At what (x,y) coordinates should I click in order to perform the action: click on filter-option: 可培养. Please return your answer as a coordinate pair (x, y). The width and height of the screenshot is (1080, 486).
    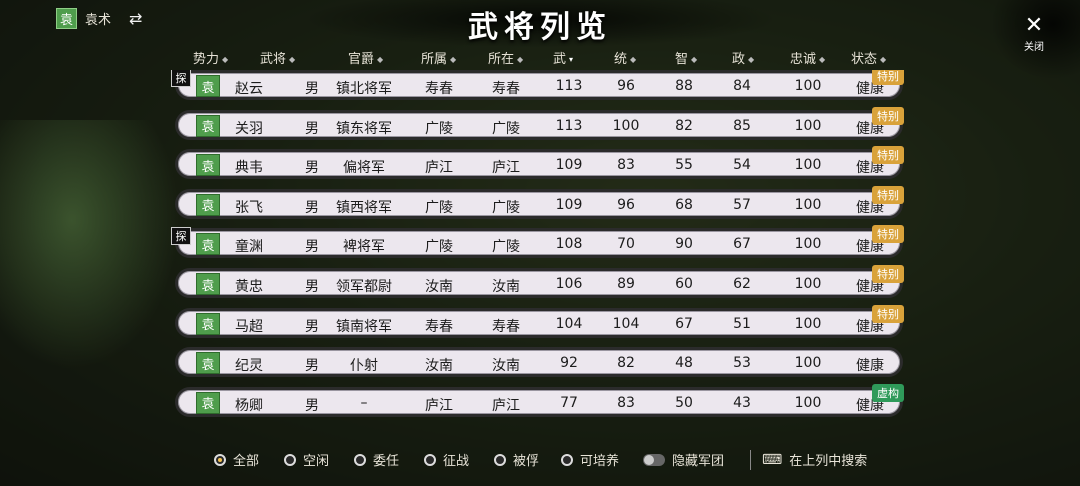
    Looking at the image, I should click on (590, 459).